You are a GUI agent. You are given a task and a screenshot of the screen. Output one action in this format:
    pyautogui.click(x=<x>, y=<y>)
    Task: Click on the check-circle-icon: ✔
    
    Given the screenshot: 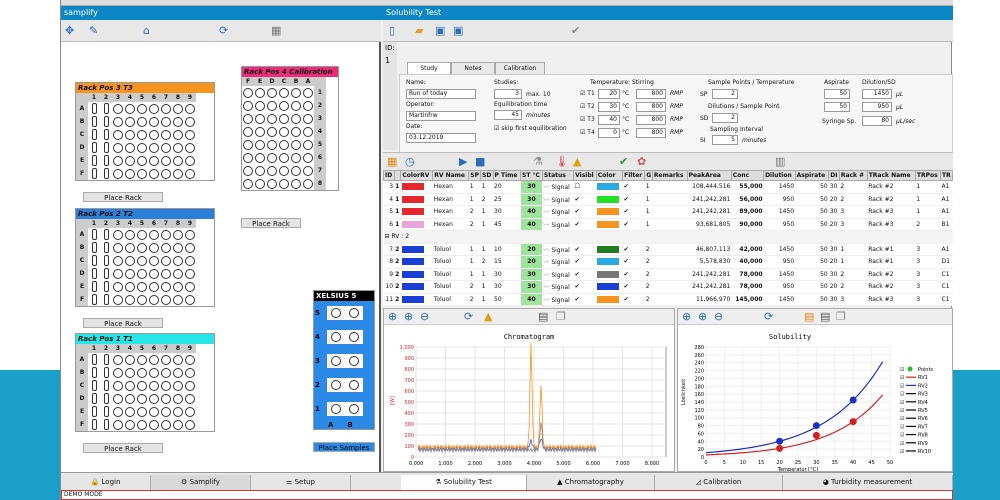 What is the action you would take?
    pyautogui.click(x=575, y=30)
    